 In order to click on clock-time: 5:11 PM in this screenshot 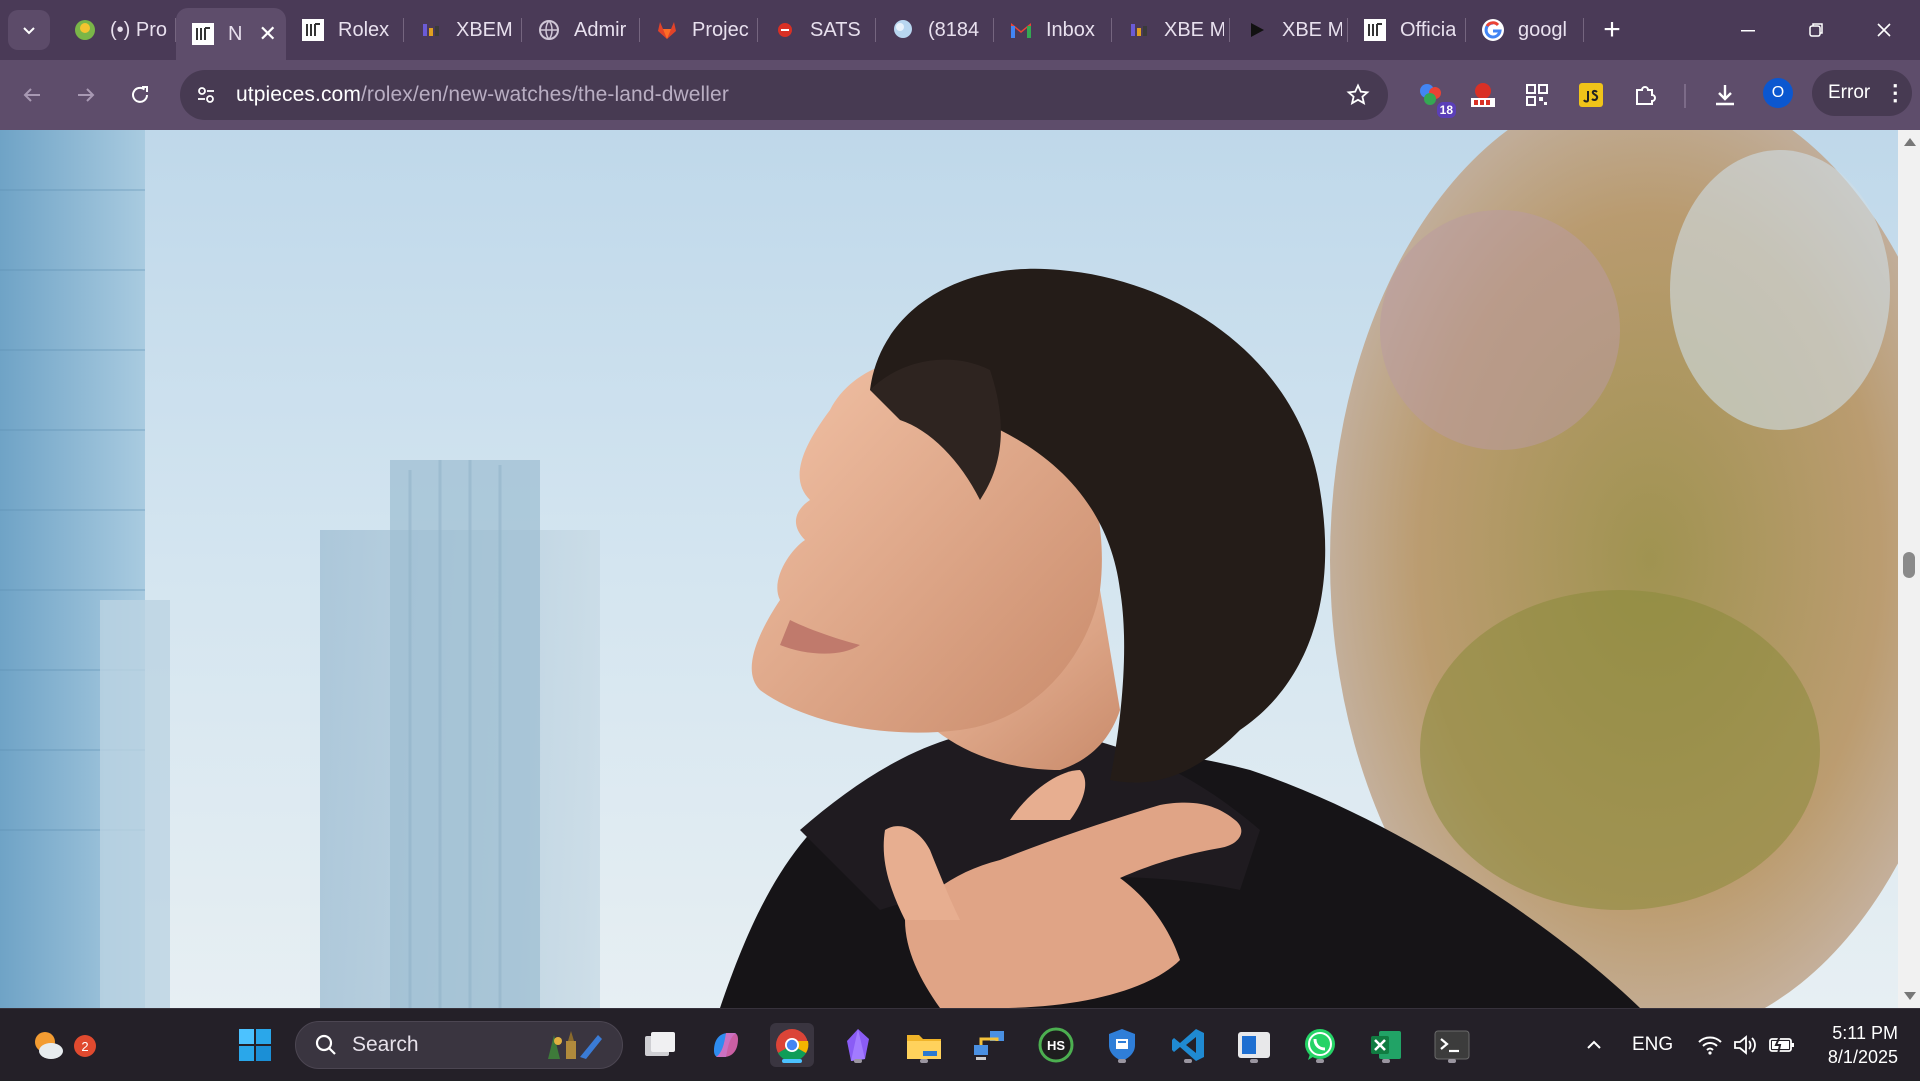, I will do `click(1865, 1033)`.